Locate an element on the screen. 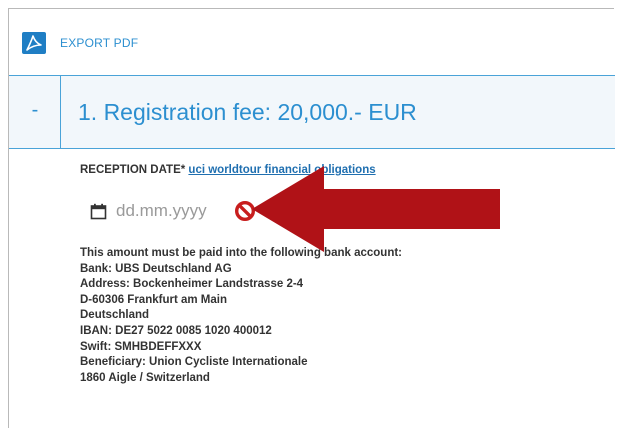 This screenshot has width=622, height=434. collapse-cell: - is located at coordinates (35, 112).